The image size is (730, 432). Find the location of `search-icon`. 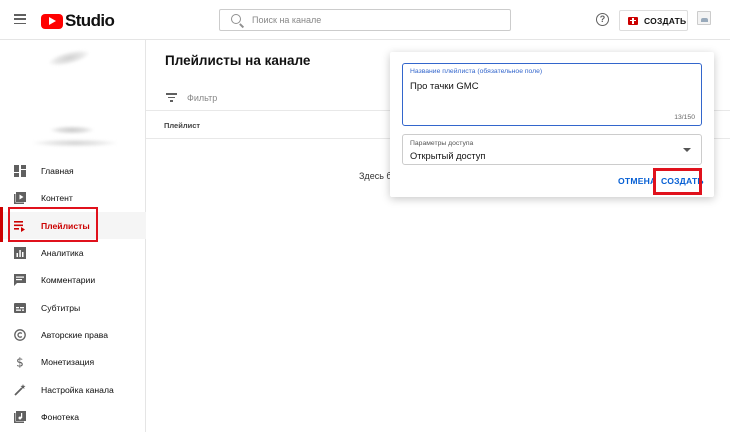

search-icon is located at coordinates (236, 19).